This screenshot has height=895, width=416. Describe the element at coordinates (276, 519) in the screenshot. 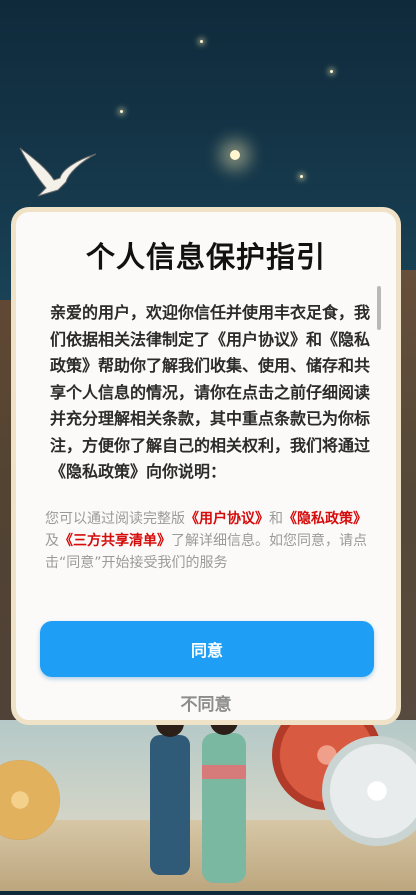

I see `secondary-and: 和` at that location.